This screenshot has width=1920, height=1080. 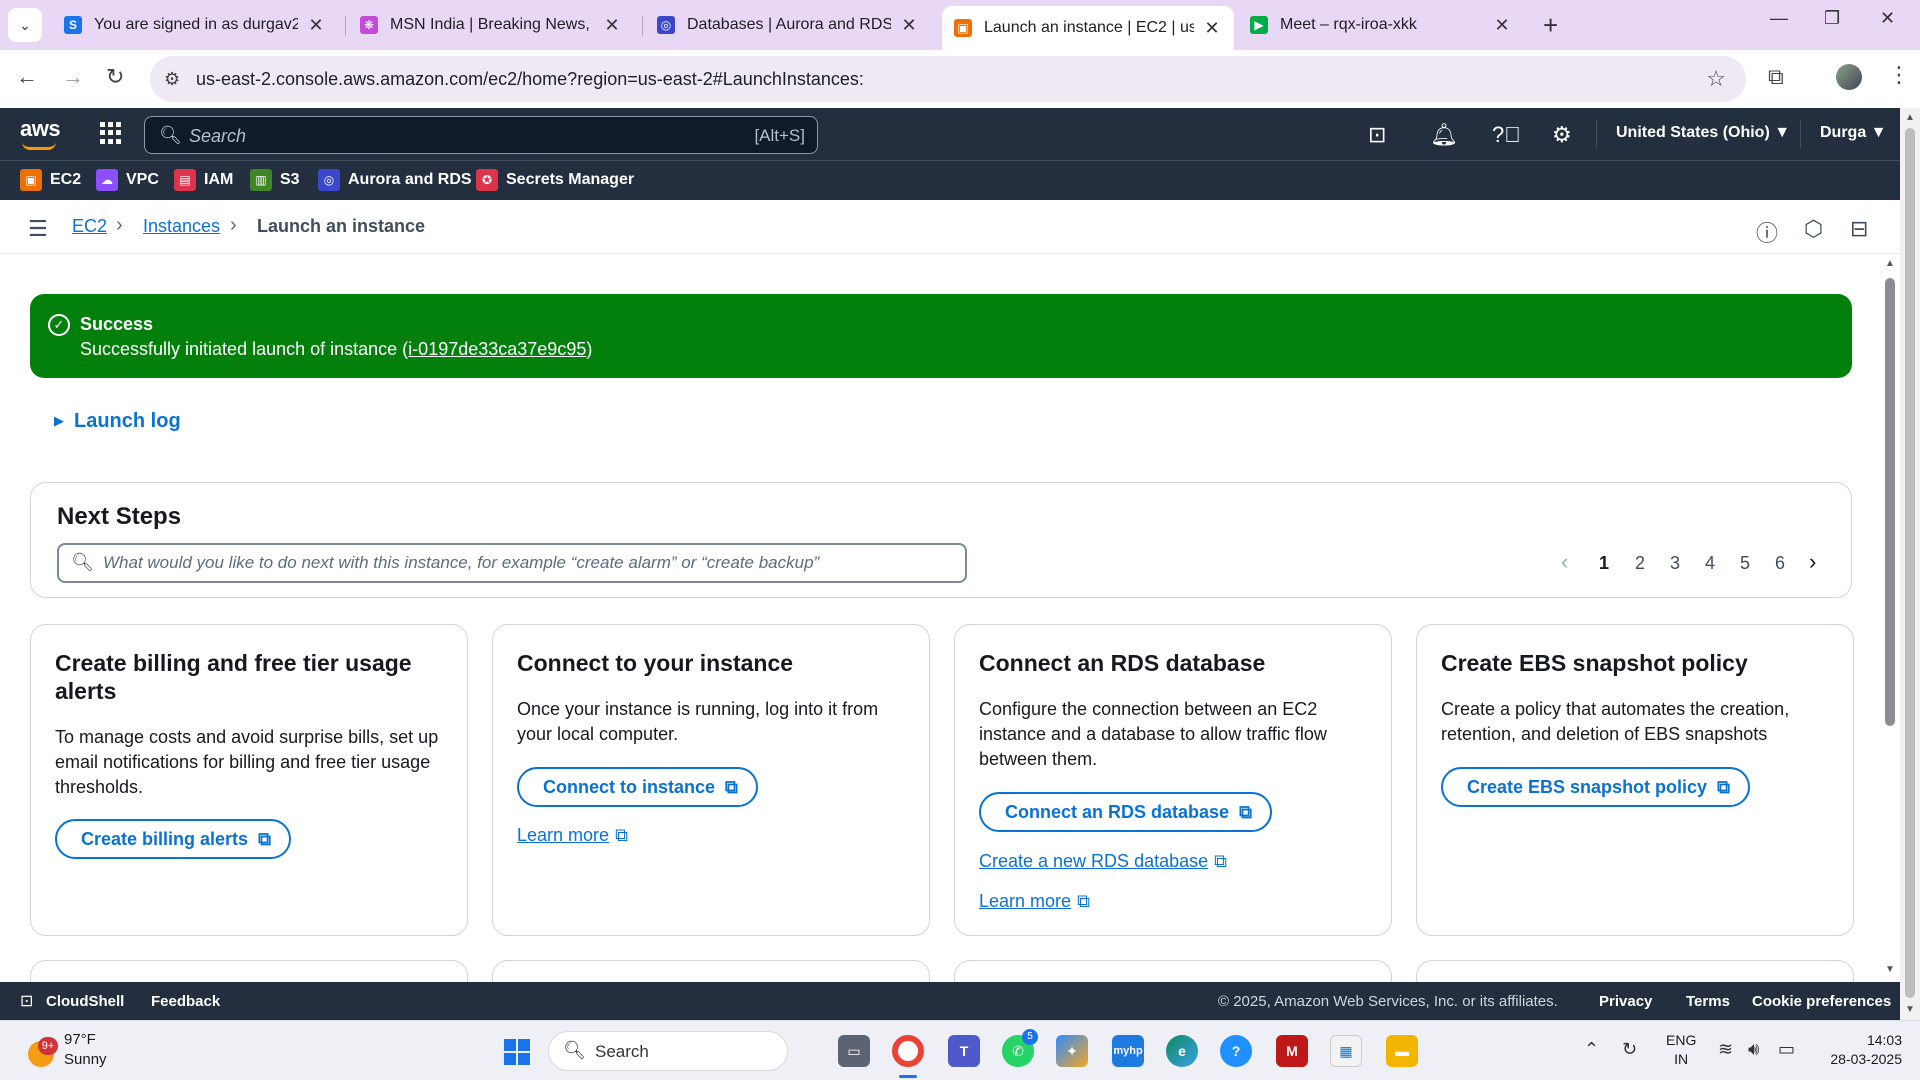 What do you see at coordinates (1899, 75) in the screenshot?
I see `browser-menu-icon: ⋮` at bounding box center [1899, 75].